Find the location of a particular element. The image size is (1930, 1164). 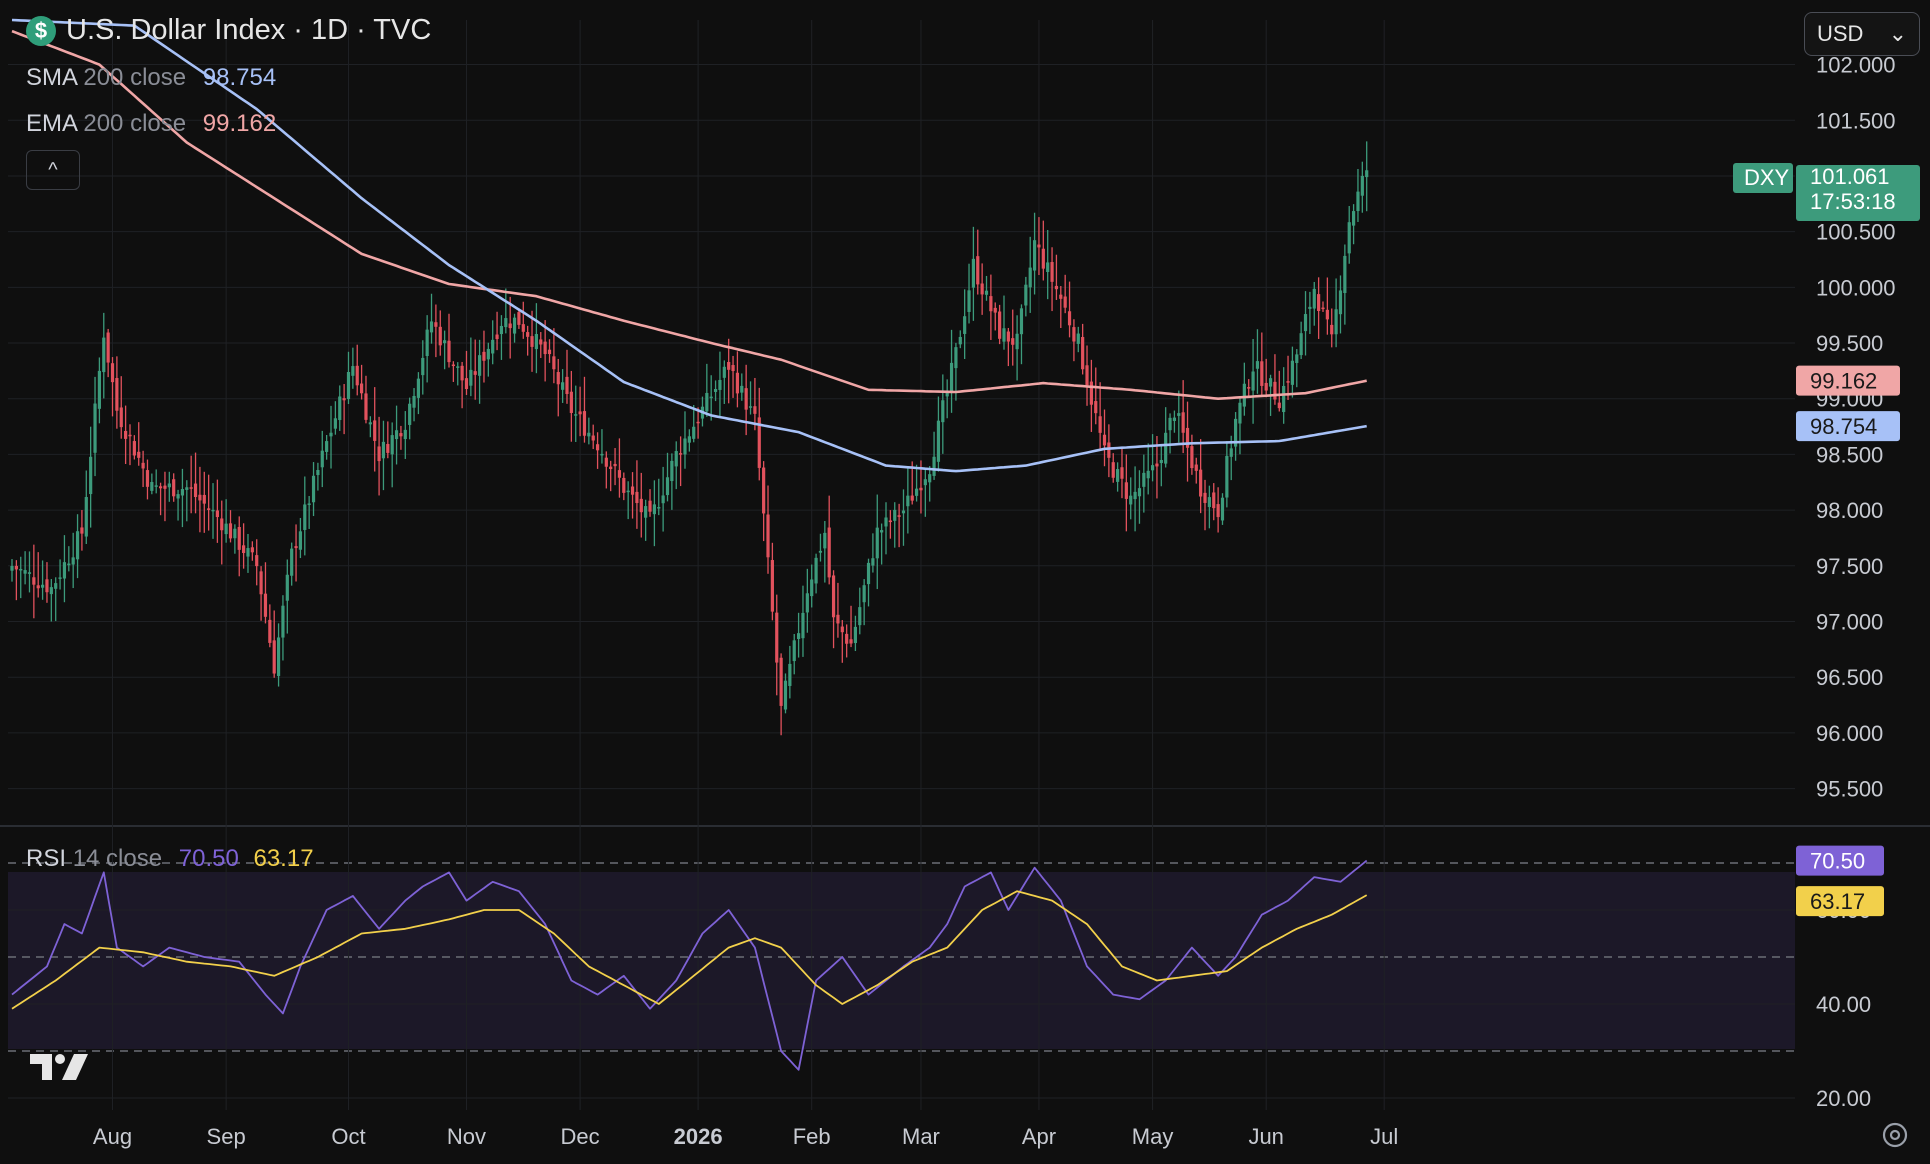

sma-legend: SMA 200 close 98.754 is located at coordinates (151, 78).